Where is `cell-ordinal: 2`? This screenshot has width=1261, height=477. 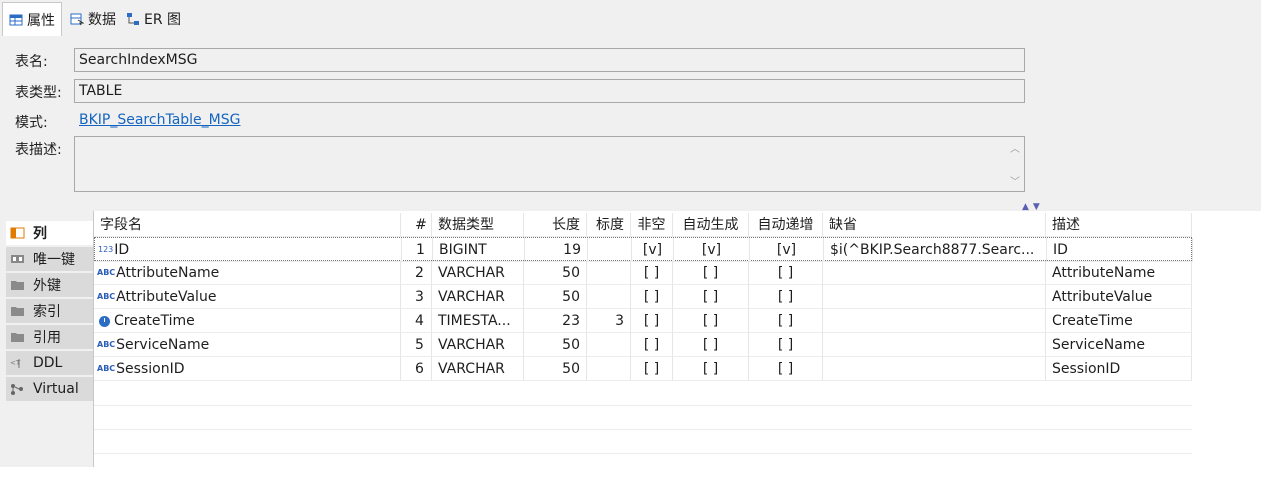 cell-ordinal: 2 is located at coordinates (416, 273).